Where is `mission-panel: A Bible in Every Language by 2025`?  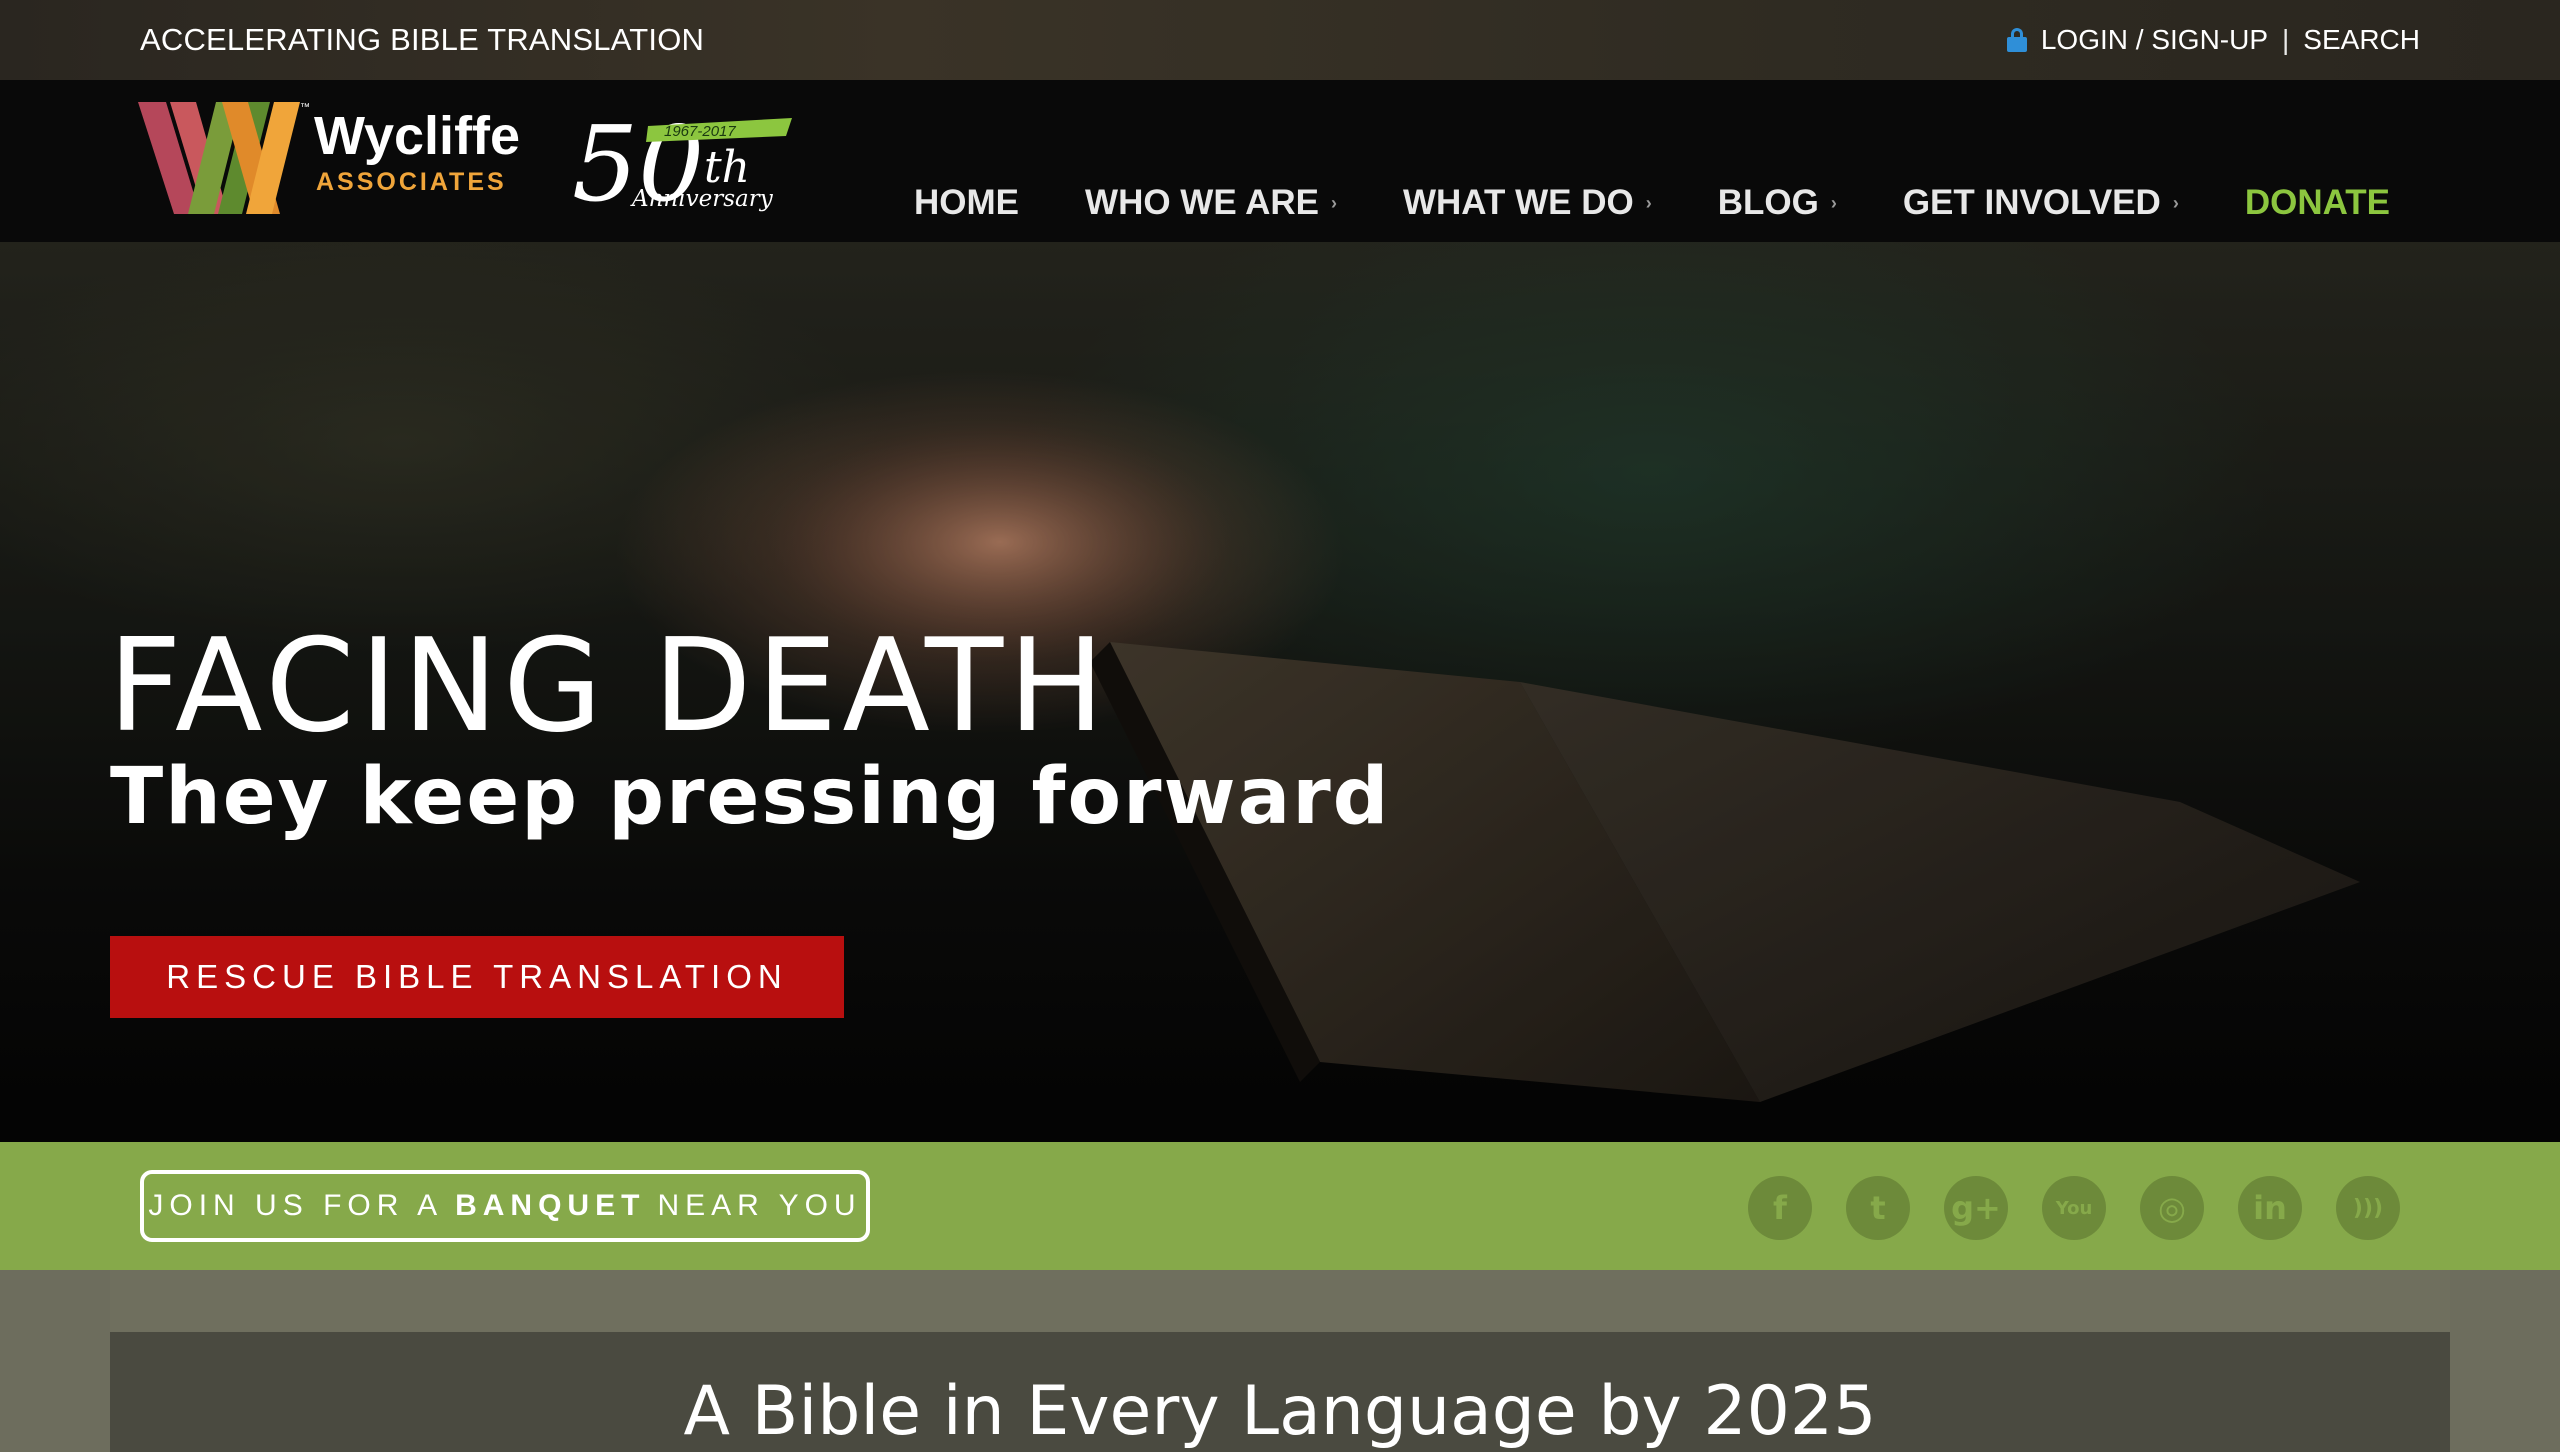
mission-panel: A Bible in Every Language by 2025 is located at coordinates (1280, 1392).